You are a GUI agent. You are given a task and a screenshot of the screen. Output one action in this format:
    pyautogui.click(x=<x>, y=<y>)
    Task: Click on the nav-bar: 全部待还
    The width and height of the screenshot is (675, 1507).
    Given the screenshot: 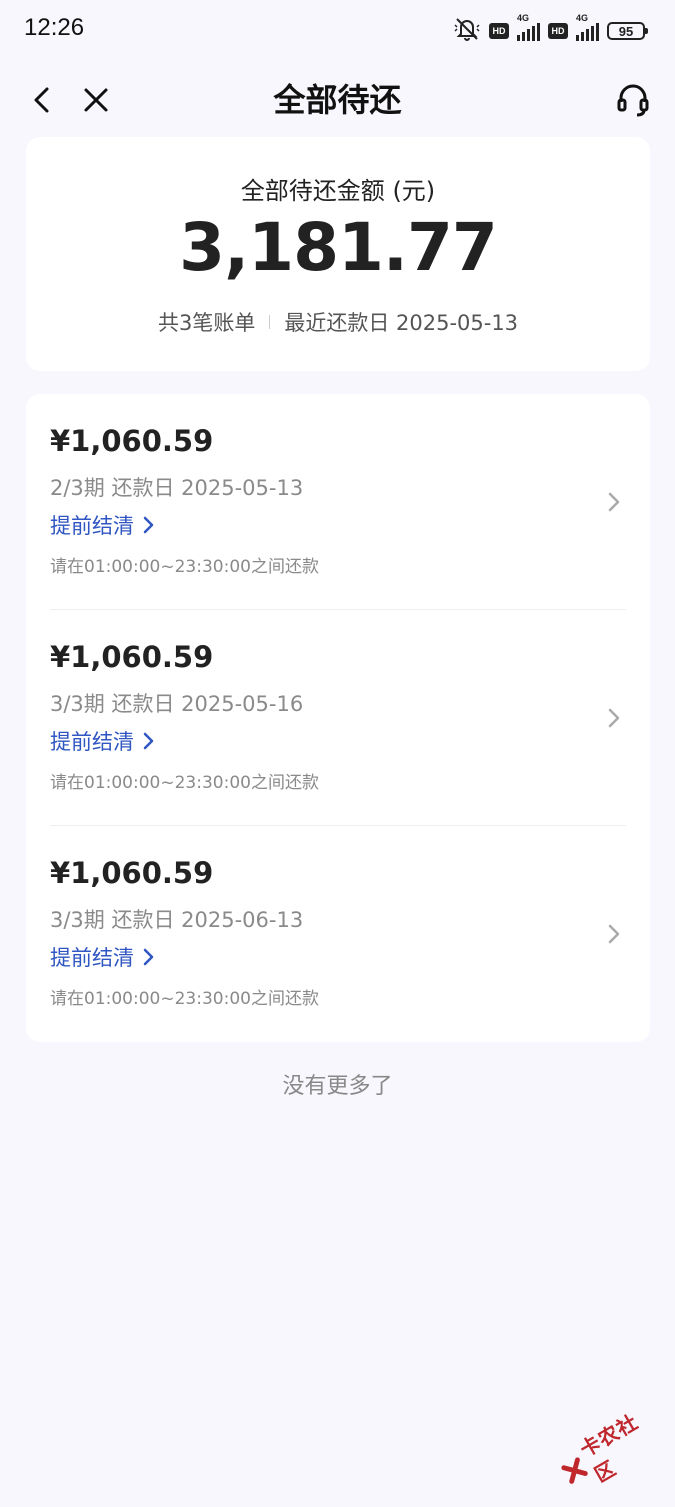 What is the action you would take?
    pyautogui.click(x=337, y=100)
    